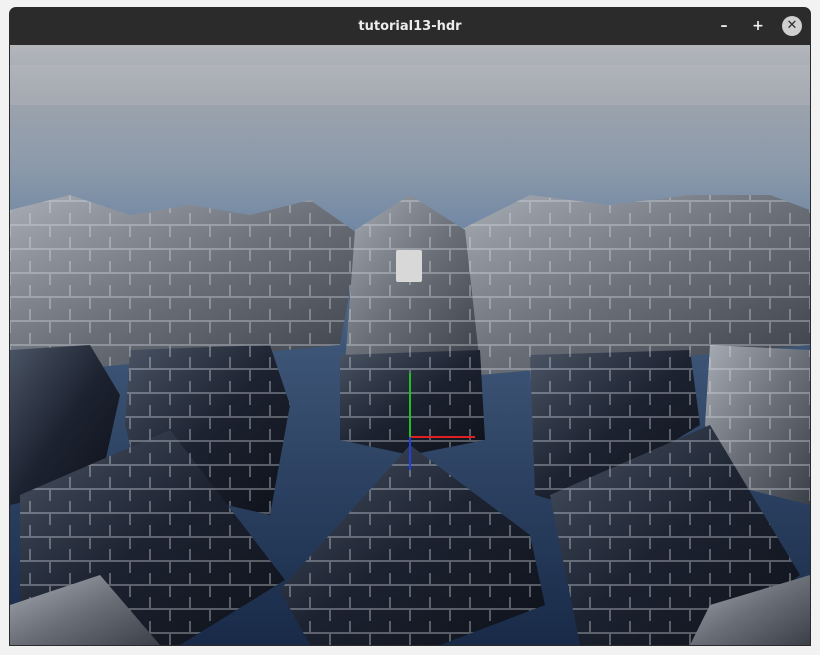 The width and height of the screenshot is (820, 655). What do you see at coordinates (409, 266) in the screenshot?
I see `light-cube` at bounding box center [409, 266].